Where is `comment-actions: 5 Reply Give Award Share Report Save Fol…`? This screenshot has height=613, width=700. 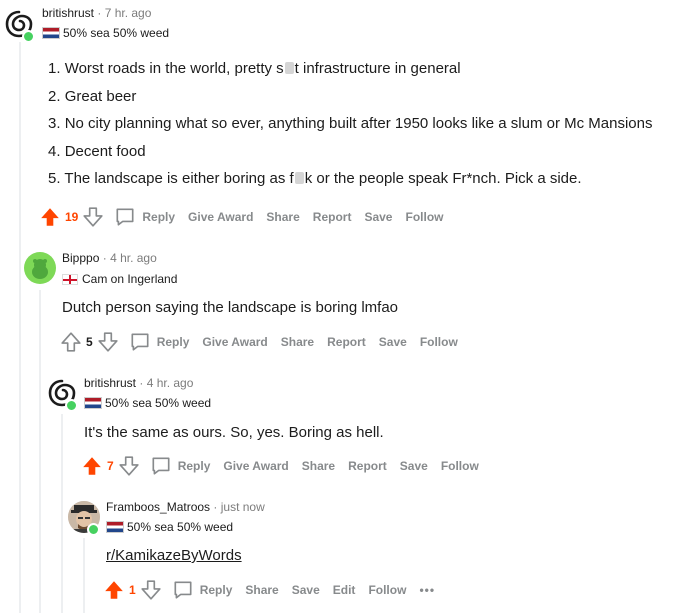
comment-actions: 5 Reply Give Award Share Report Save Fol… is located at coordinates (265, 342).